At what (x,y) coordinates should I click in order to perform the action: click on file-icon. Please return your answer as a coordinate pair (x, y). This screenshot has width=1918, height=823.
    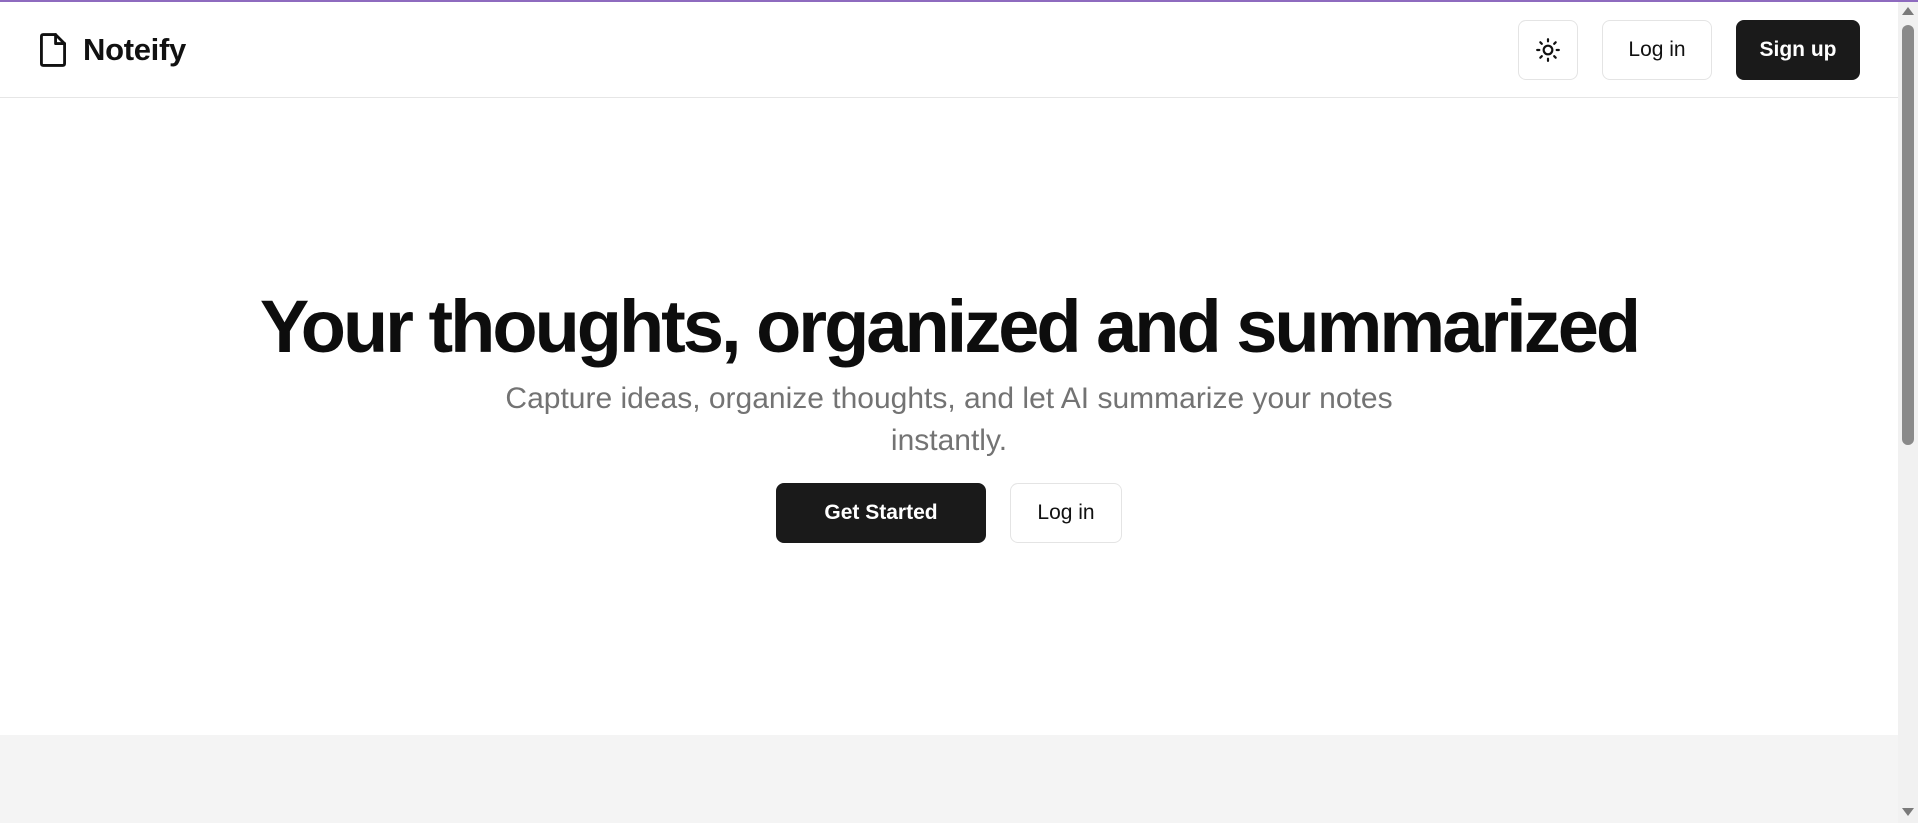
    Looking at the image, I should click on (53, 50).